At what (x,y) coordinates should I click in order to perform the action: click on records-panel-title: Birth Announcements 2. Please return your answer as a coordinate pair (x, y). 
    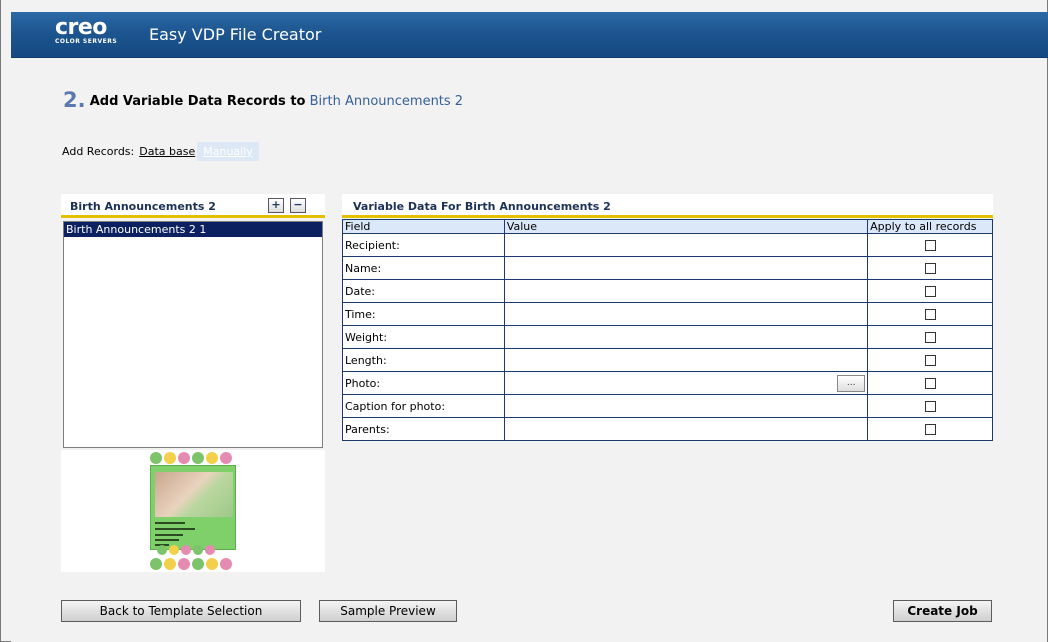
    Looking at the image, I should click on (143, 206).